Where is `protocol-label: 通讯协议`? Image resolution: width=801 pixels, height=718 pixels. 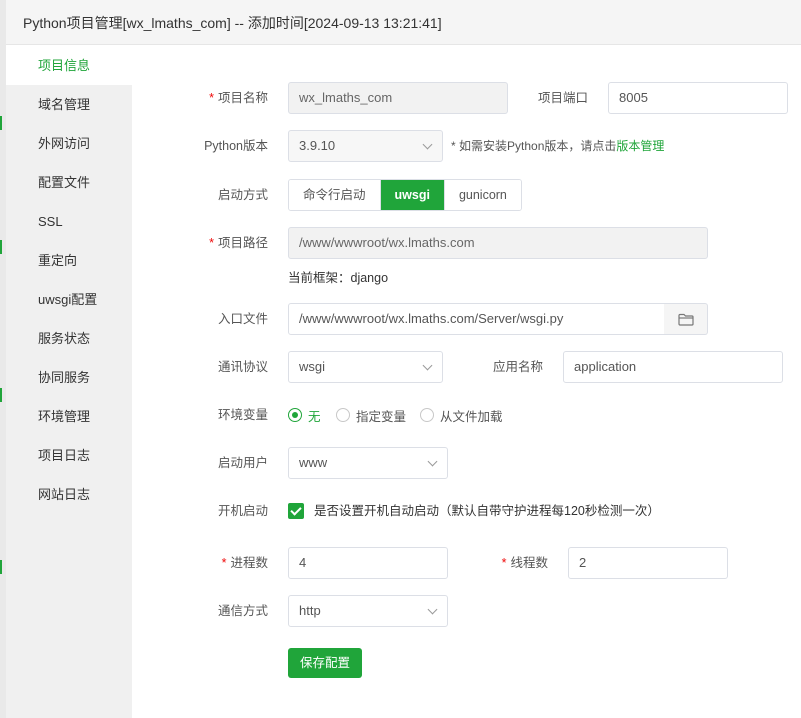
protocol-label: 通讯协议 is located at coordinates (242, 367).